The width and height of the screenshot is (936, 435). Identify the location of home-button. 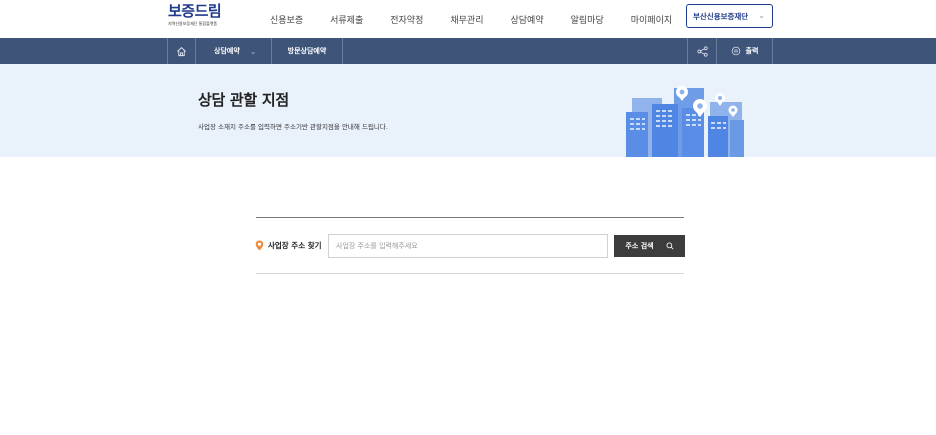
(181, 51).